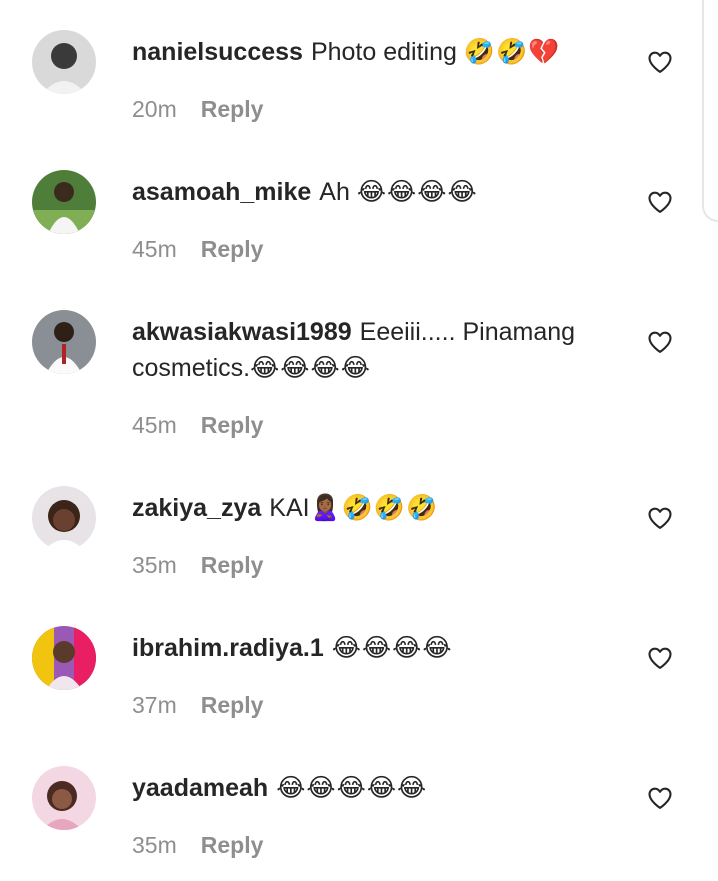 The height and width of the screenshot is (881, 718). I want to click on comment-emoji: 🤣🤣💔, so click(512, 51).